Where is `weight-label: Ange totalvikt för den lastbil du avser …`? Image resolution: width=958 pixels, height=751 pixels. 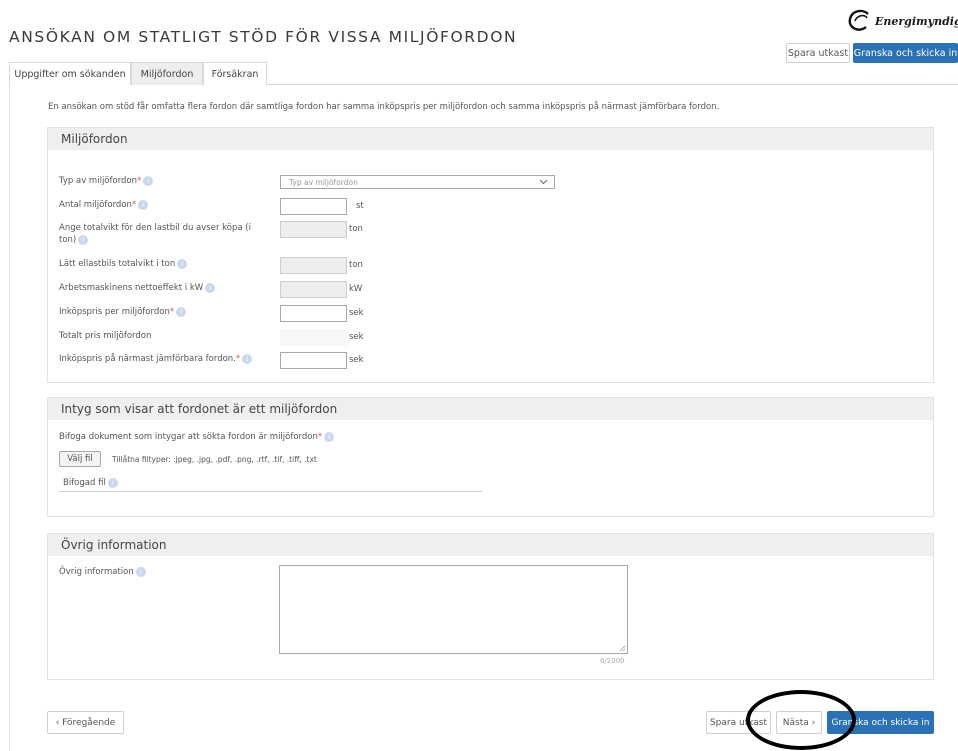 weight-label: Ange totalvikt för den lastbil du avser … is located at coordinates (159, 234).